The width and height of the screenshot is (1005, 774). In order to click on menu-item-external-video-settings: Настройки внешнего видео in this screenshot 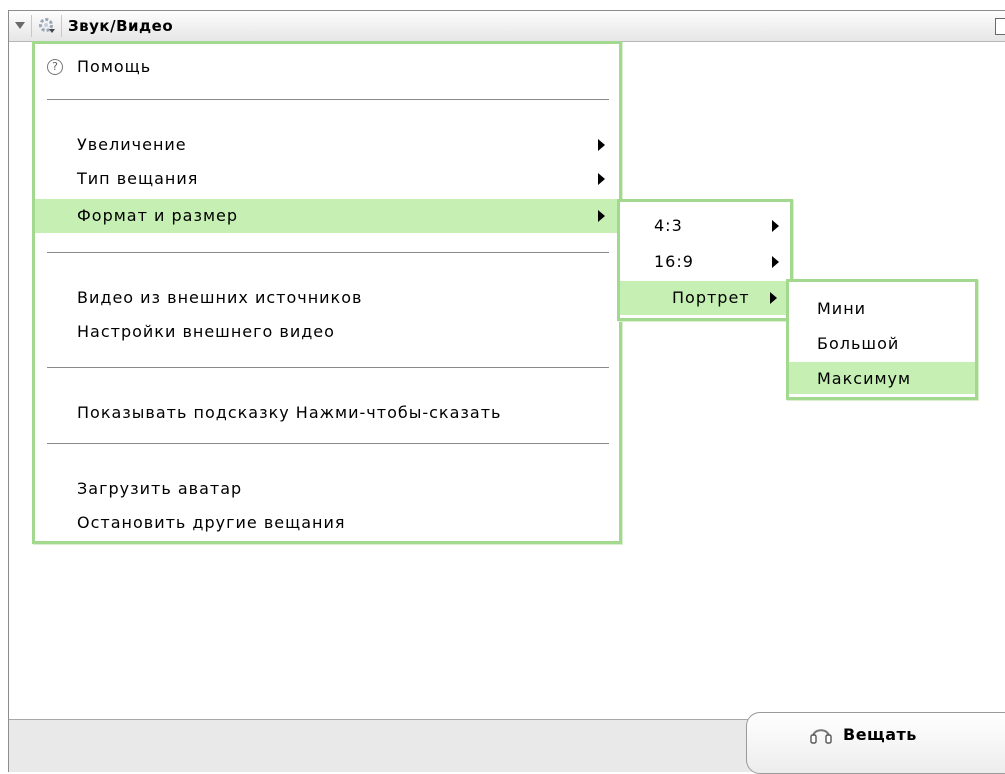, I will do `click(327, 332)`.